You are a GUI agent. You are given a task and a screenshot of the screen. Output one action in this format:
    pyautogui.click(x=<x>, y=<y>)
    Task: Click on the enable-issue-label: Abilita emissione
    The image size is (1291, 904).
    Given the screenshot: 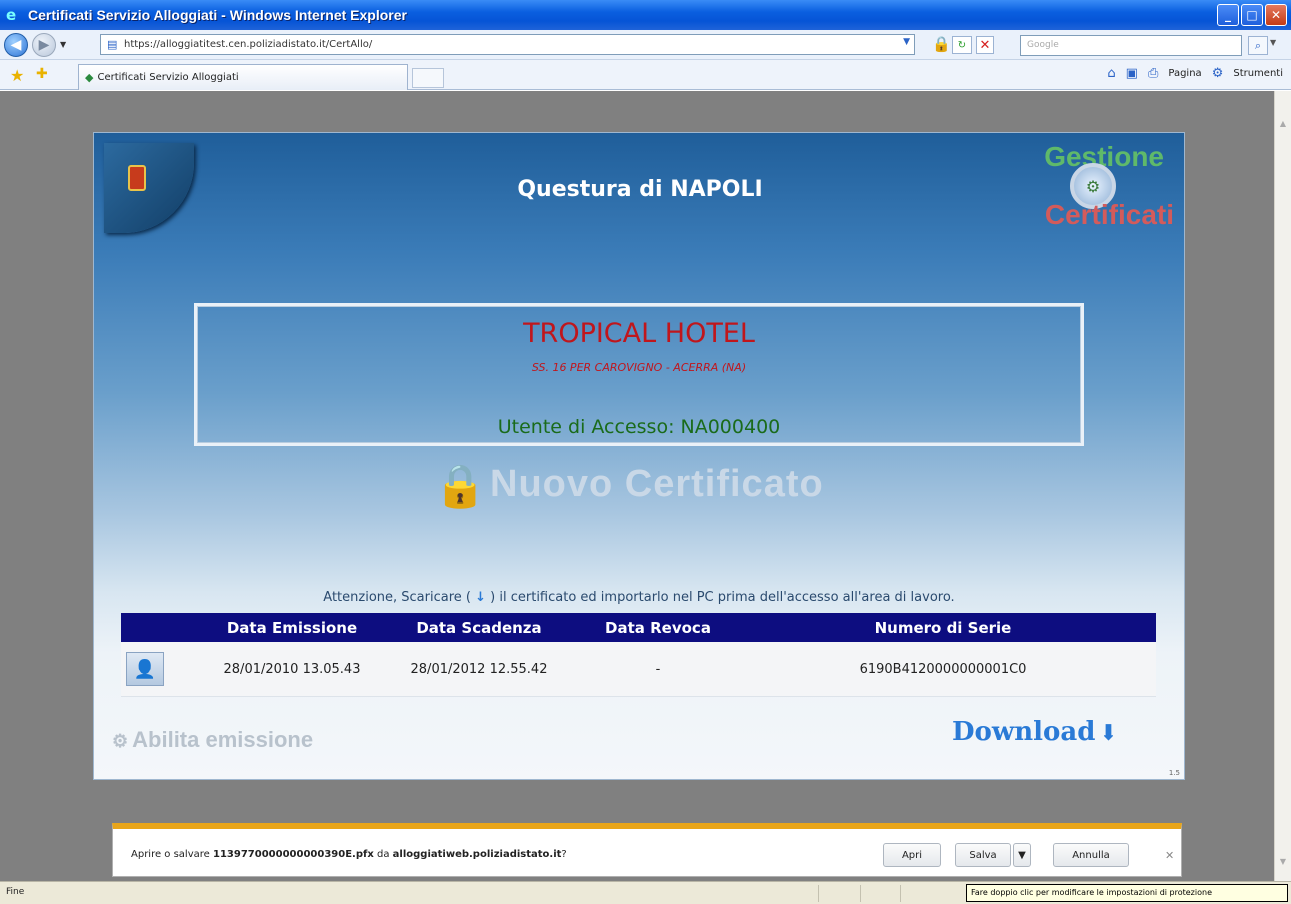 What is the action you would take?
    pyautogui.click(x=223, y=739)
    